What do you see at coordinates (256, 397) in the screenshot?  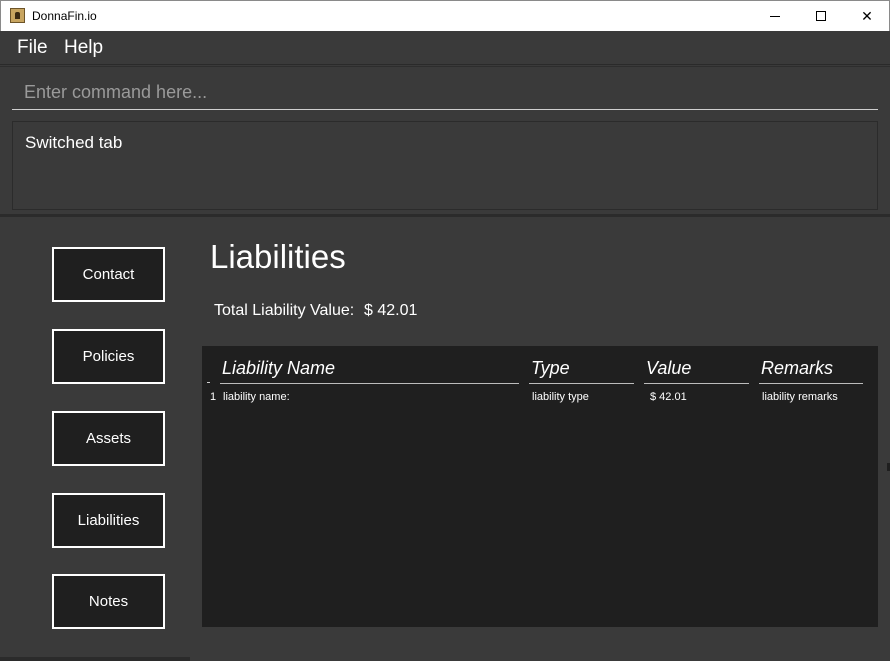 I see `cell-liability-name: liability name:` at bounding box center [256, 397].